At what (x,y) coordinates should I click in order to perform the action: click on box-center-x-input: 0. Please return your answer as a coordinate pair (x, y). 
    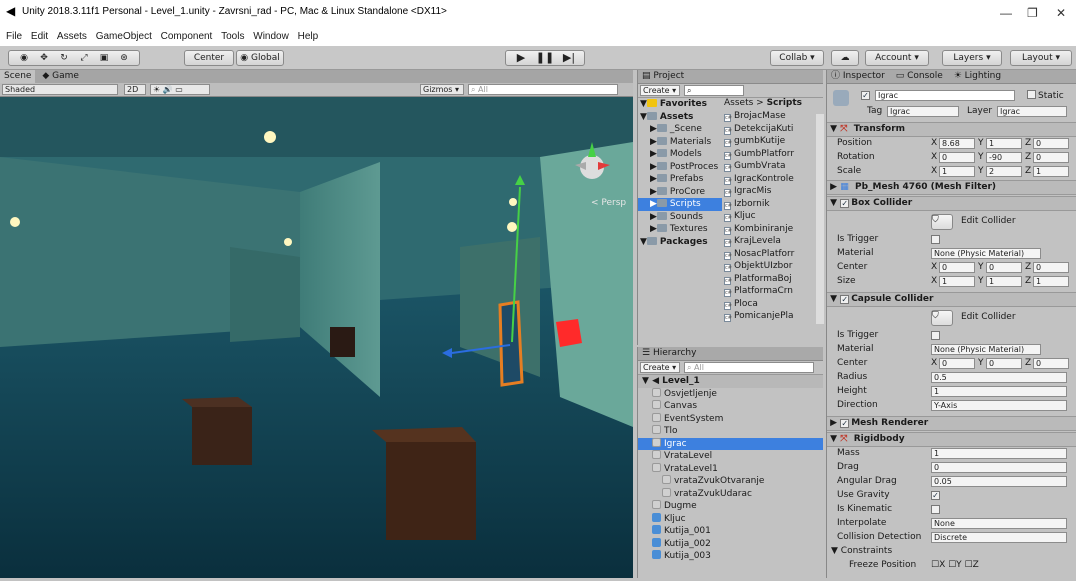
    Looking at the image, I should click on (957, 267).